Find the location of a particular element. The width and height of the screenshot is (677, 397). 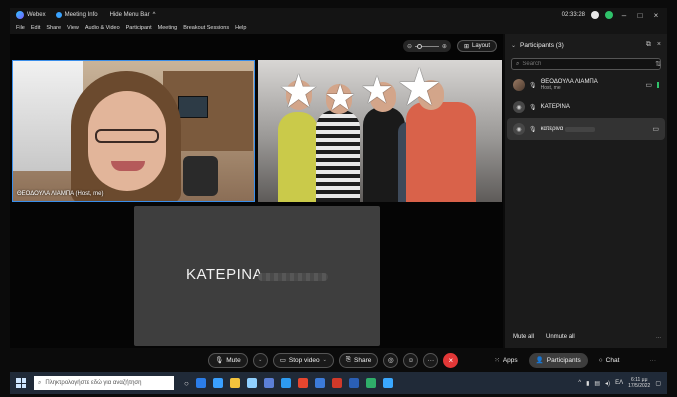

apps-grid-icon: ⁙ is located at coordinates (497, 360).